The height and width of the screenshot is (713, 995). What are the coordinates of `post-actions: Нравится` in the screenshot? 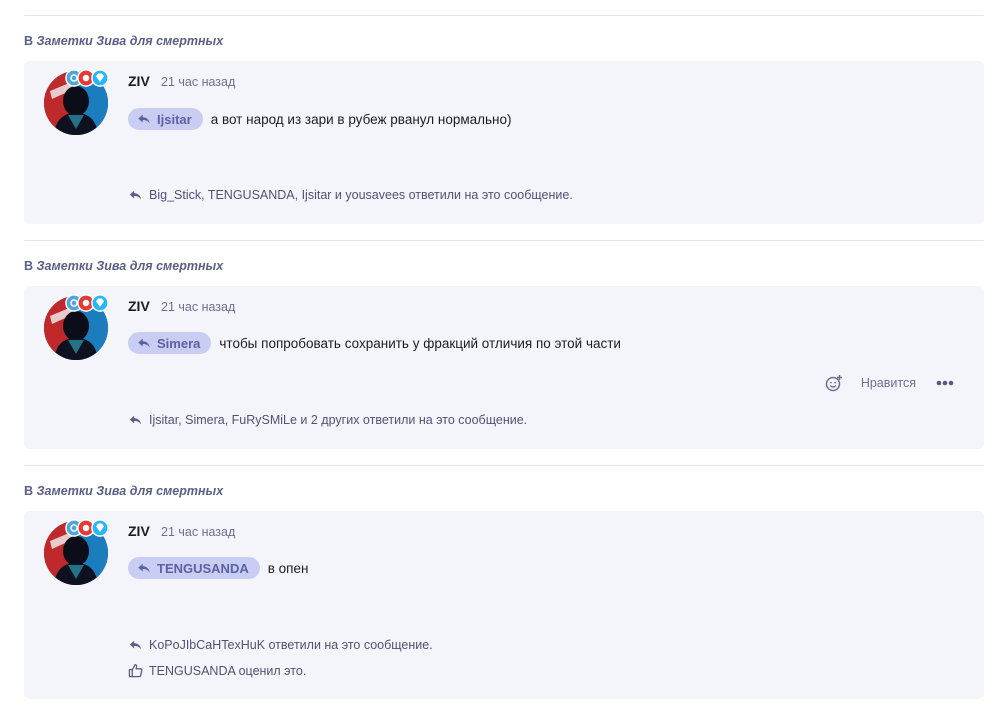 It's located at (889, 383).